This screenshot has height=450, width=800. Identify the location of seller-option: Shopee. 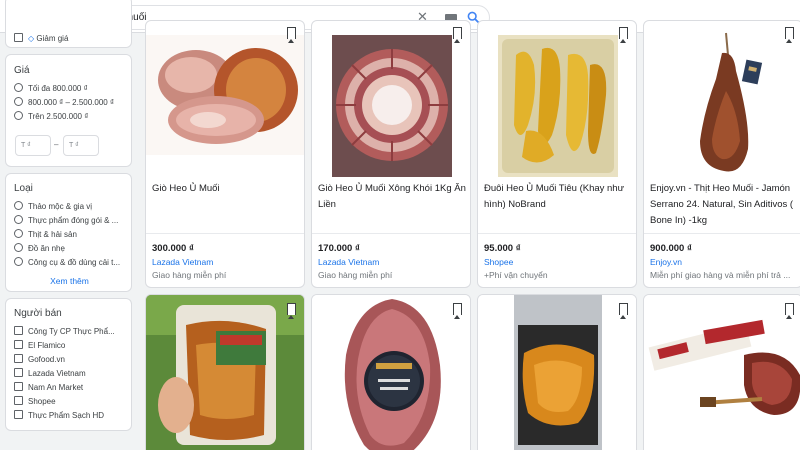
(71, 401).